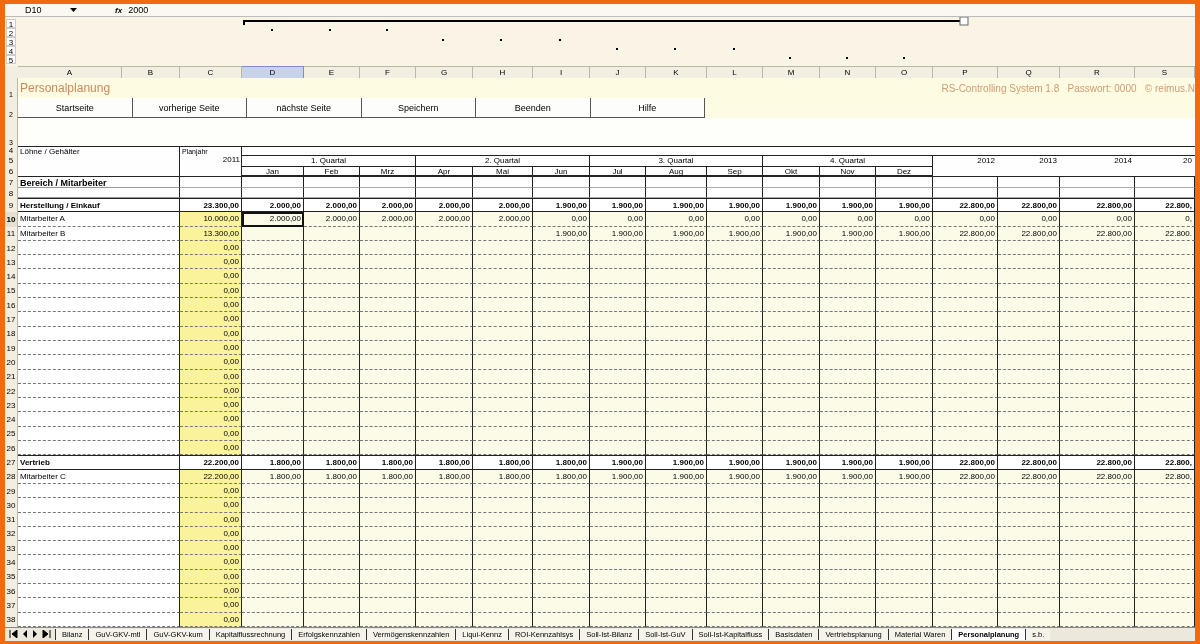 This screenshot has height=644, width=1200. I want to click on name-box: D10, so click(46, 10).